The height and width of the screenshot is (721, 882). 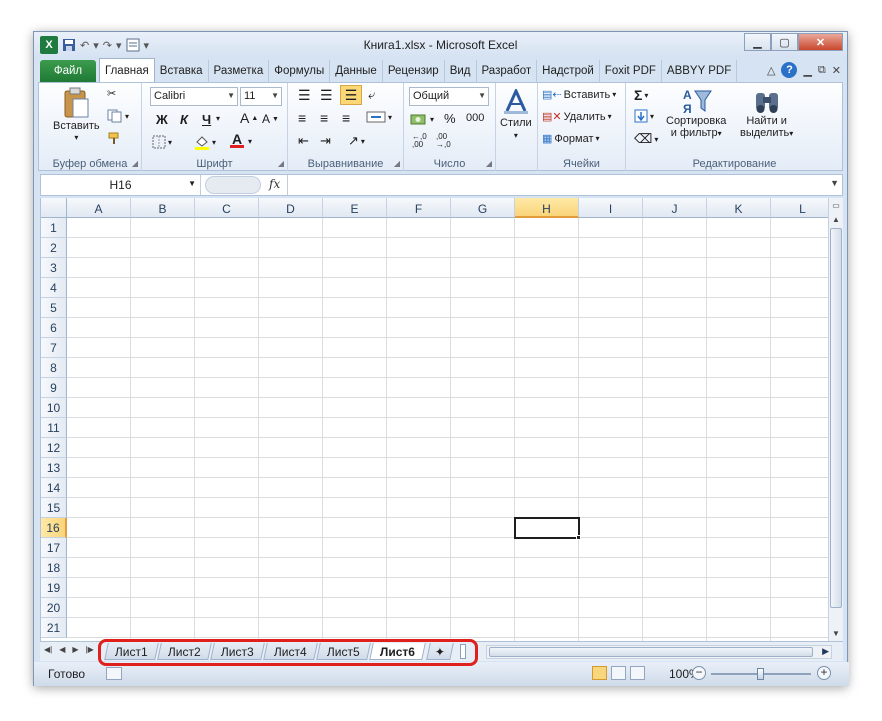 I want to click on zoom-slider-knob, so click(x=760, y=674).